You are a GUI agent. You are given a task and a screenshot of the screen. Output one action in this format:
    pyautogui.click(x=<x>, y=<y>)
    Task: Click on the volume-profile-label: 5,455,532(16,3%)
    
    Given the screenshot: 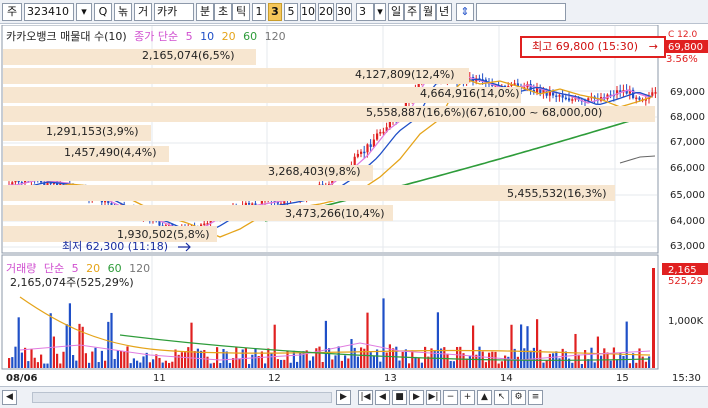 What is the action you would take?
    pyautogui.click(x=557, y=193)
    